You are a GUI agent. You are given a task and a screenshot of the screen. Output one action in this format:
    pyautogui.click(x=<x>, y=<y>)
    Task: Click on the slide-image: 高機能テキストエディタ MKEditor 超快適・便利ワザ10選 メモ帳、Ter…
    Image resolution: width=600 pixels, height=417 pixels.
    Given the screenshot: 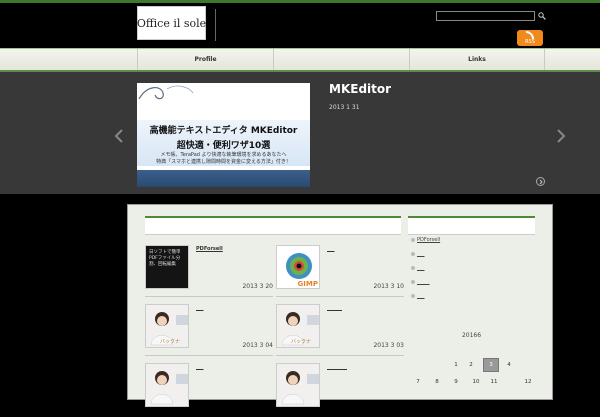 What is the action you would take?
    pyautogui.click(x=223, y=135)
    